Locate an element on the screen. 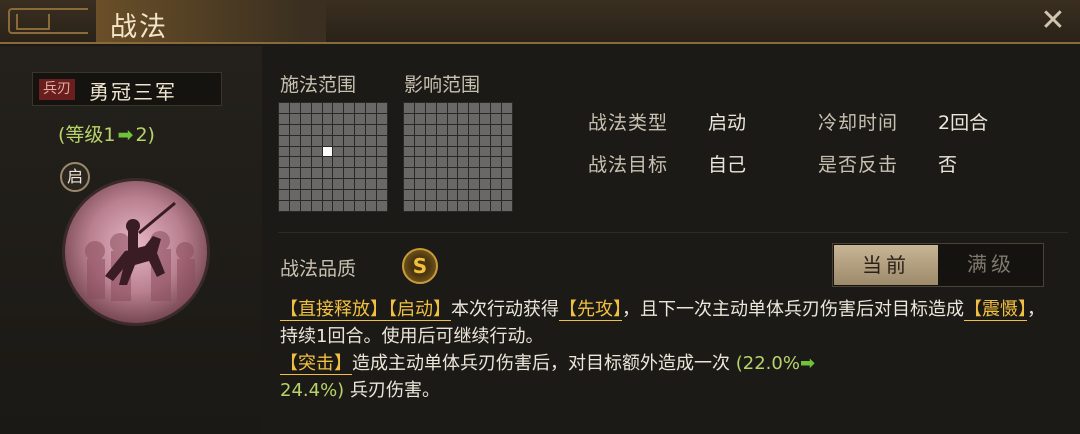 The image size is (1080, 434). effect-range-grid is located at coordinates (458, 157).